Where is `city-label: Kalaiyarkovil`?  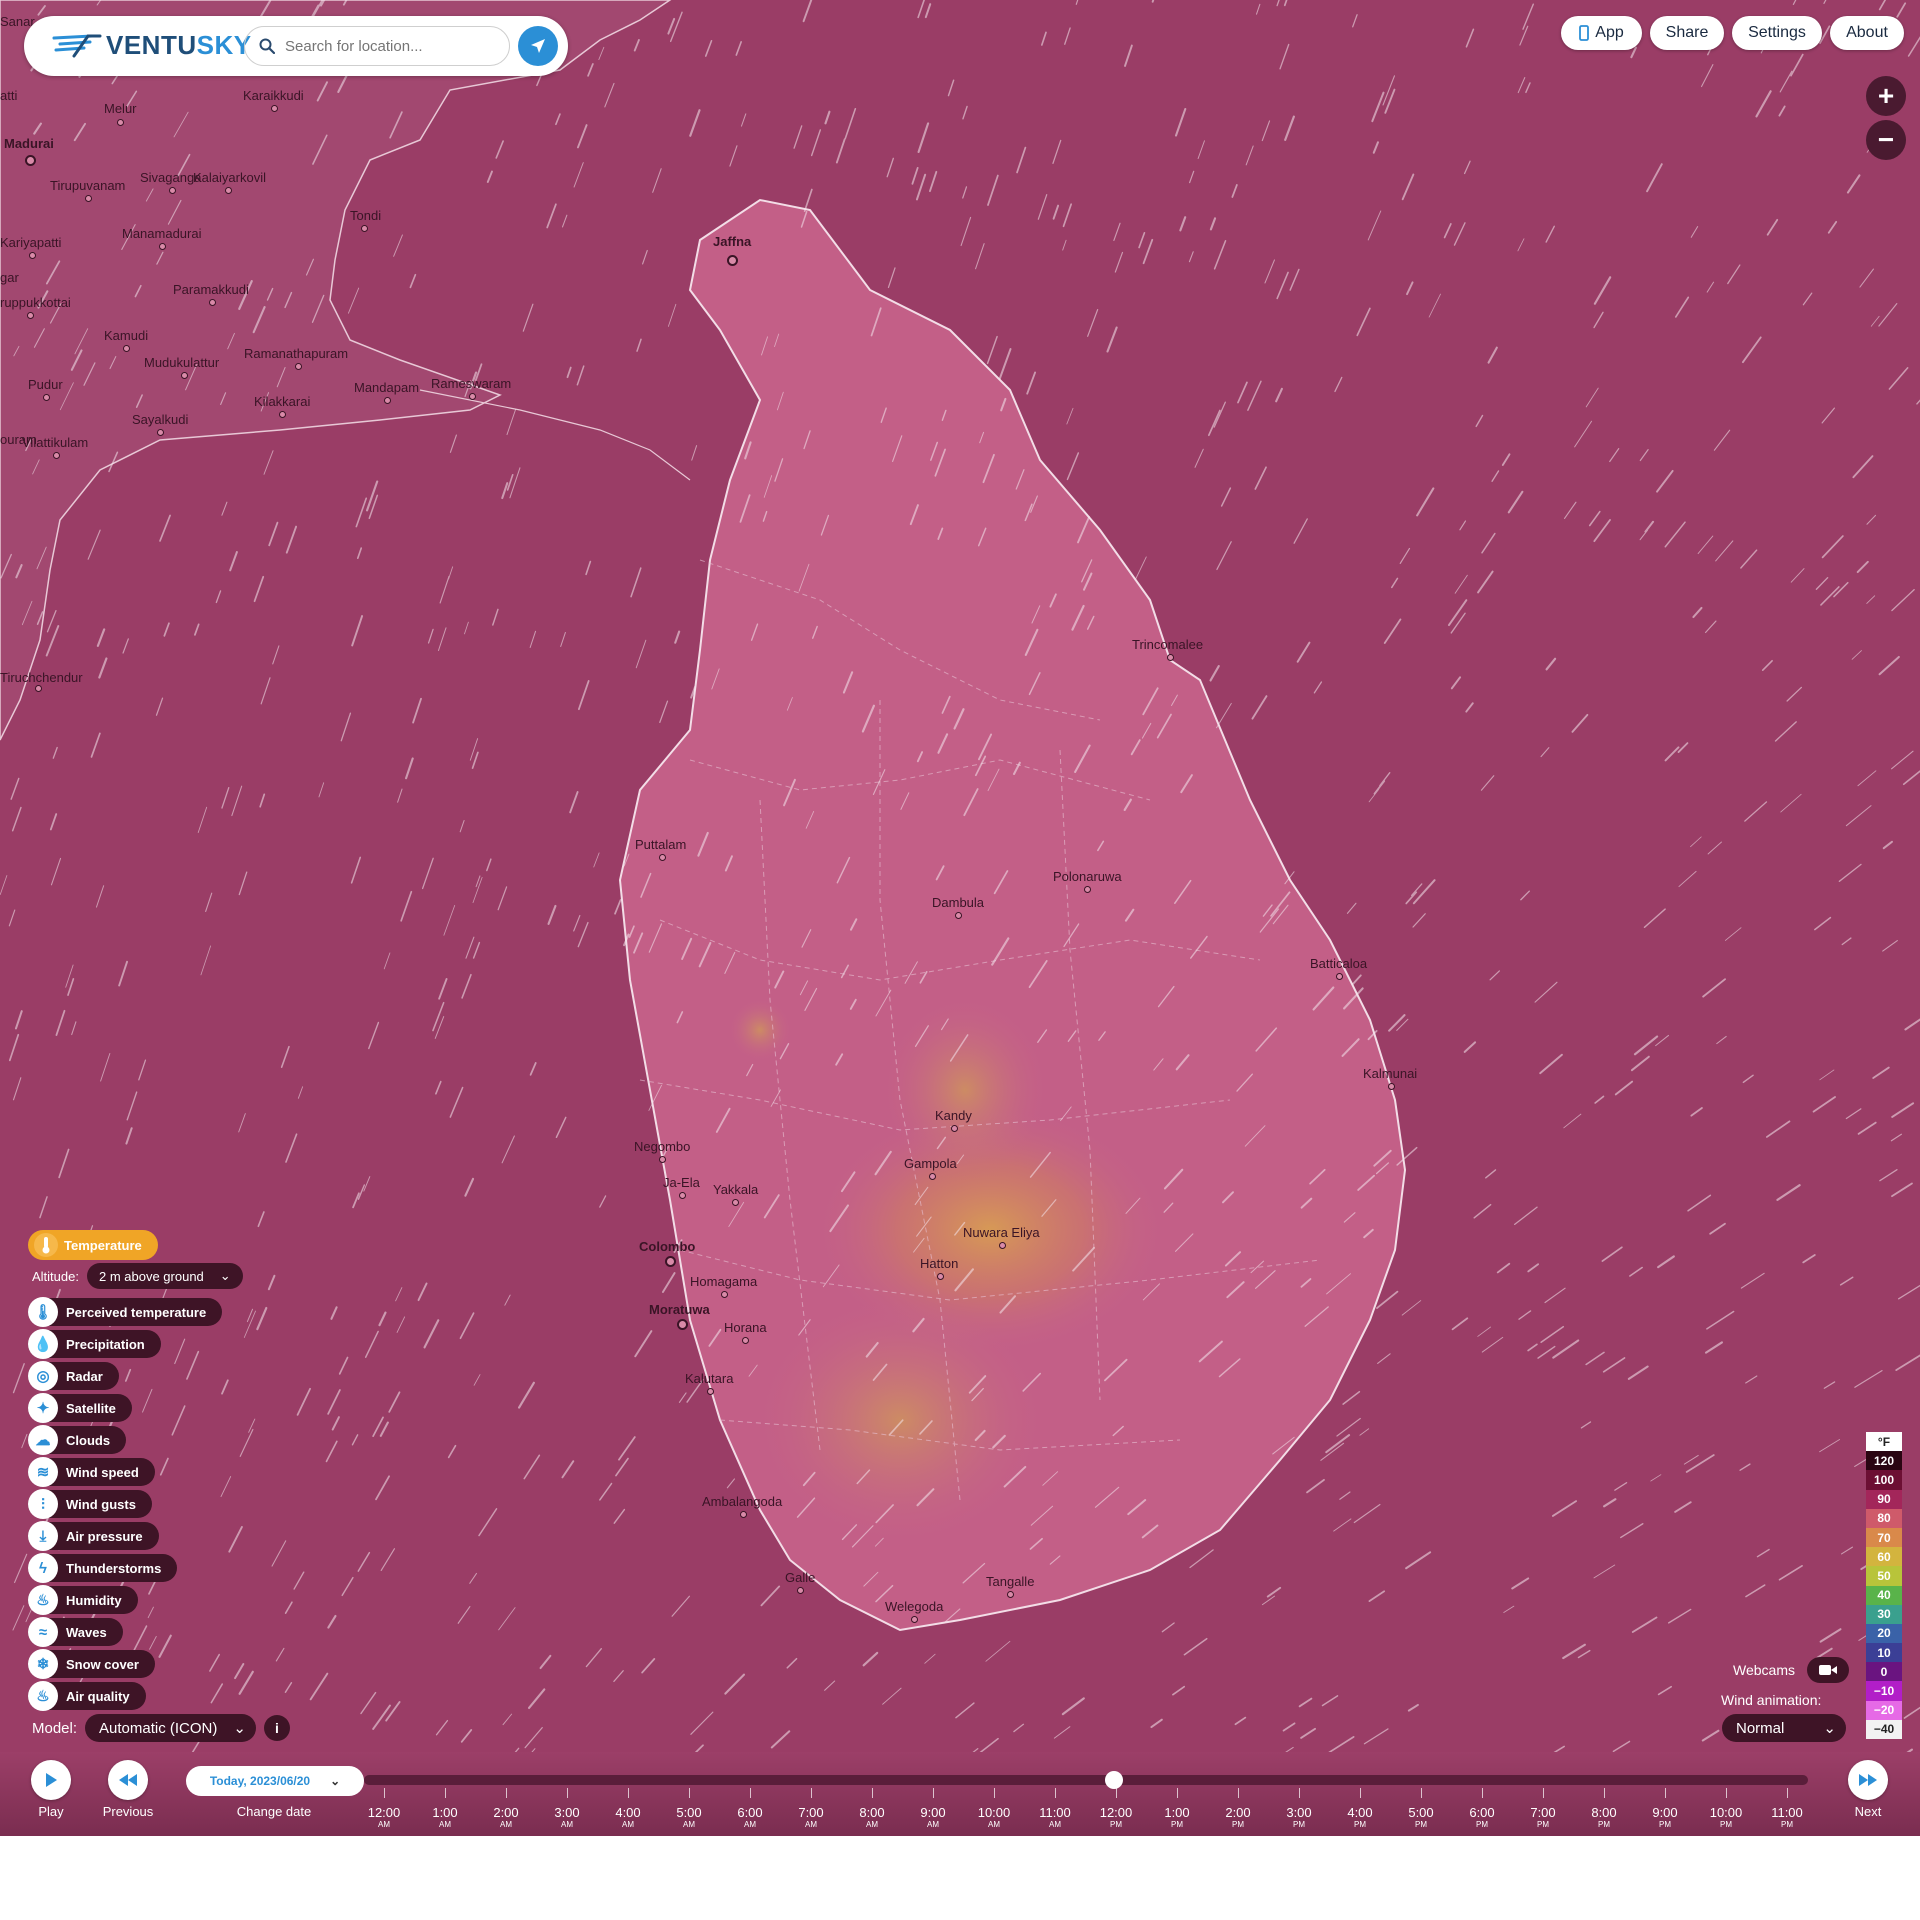
city-label: Kalaiyarkovil is located at coordinates (229, 177).